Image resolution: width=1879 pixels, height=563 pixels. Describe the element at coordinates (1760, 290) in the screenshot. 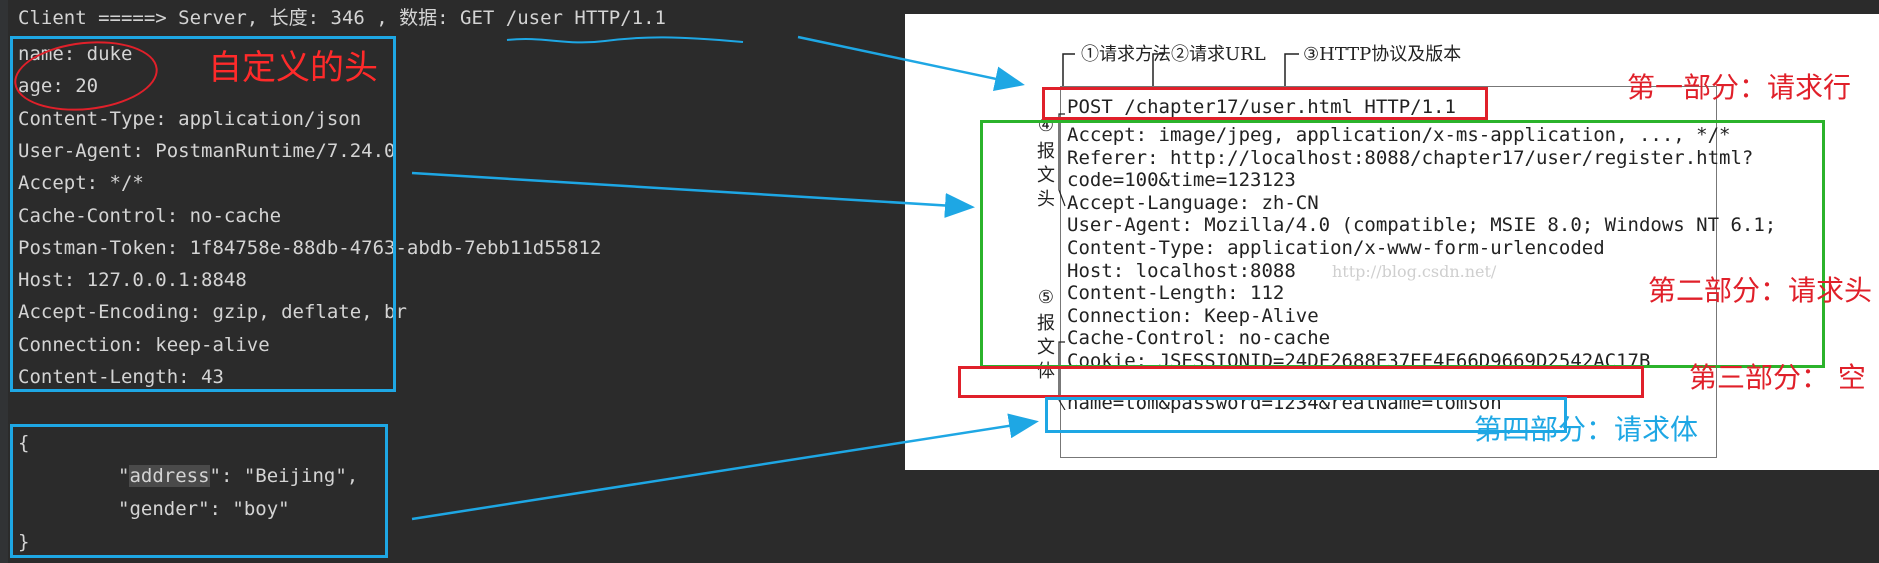

I see `section-request-headers-label: 第二部分：请求头` at that location.